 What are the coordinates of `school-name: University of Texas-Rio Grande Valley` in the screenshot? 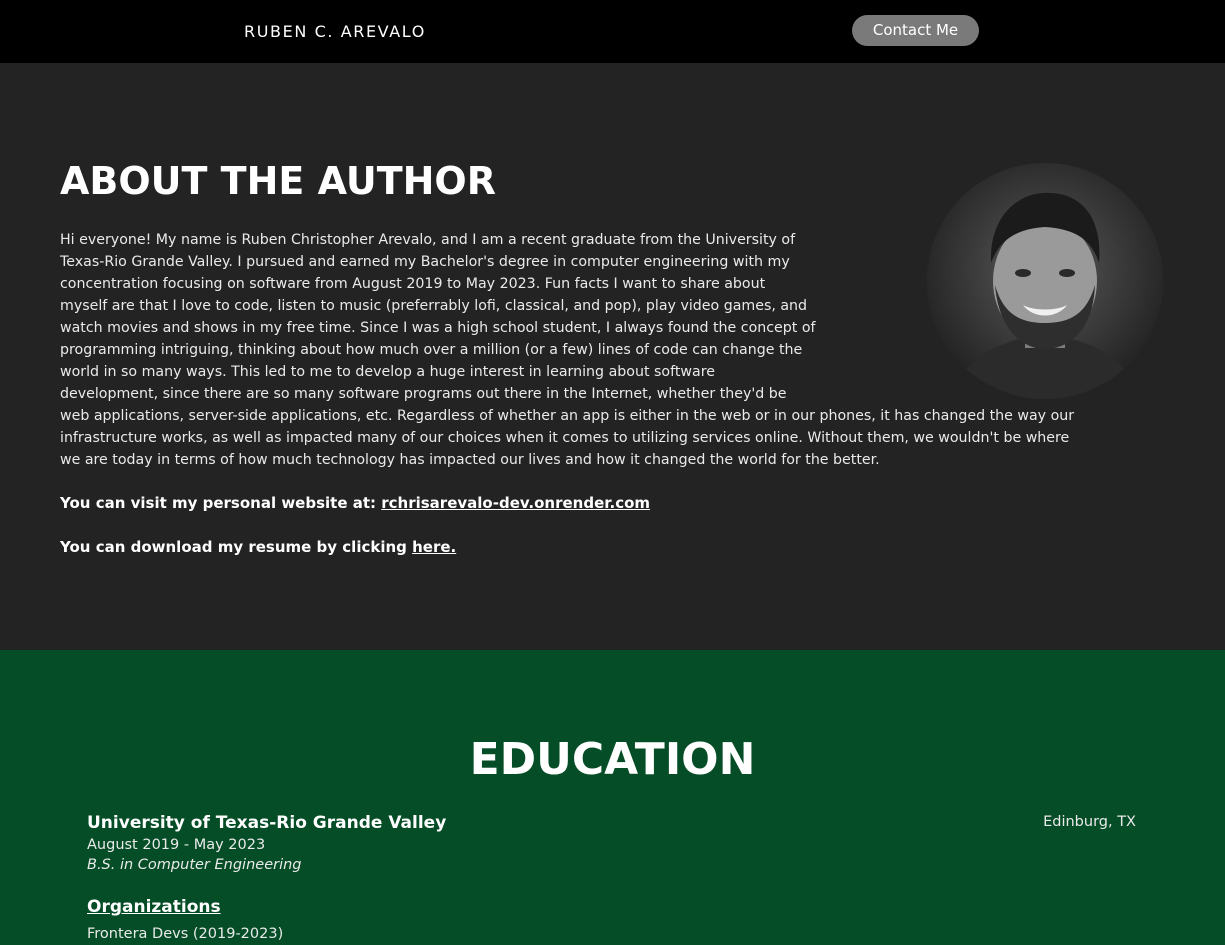 It's located at (267, 823).